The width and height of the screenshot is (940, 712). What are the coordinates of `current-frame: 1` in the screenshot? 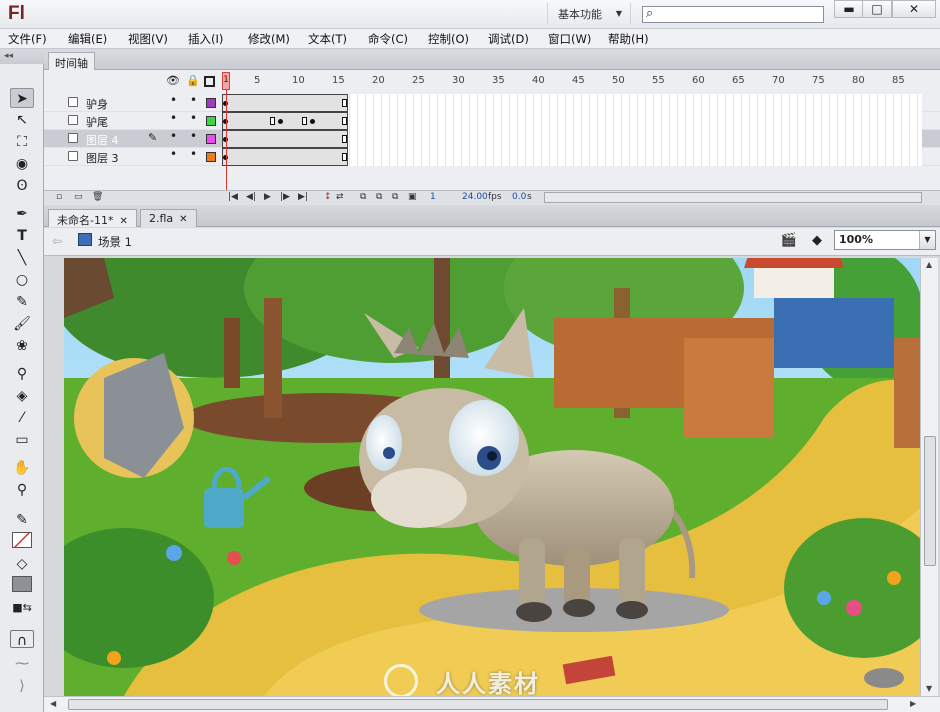 It's located at (433, 197).